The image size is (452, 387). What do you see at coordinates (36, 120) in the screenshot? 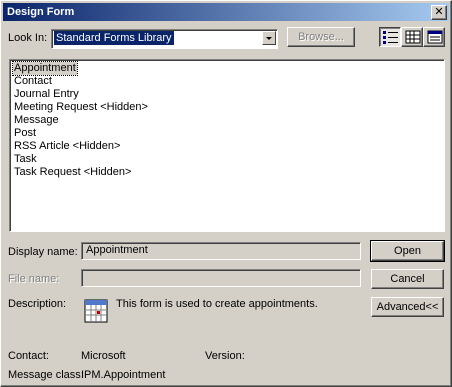
I see `list-item: Message` at bounding box center [36, 120].